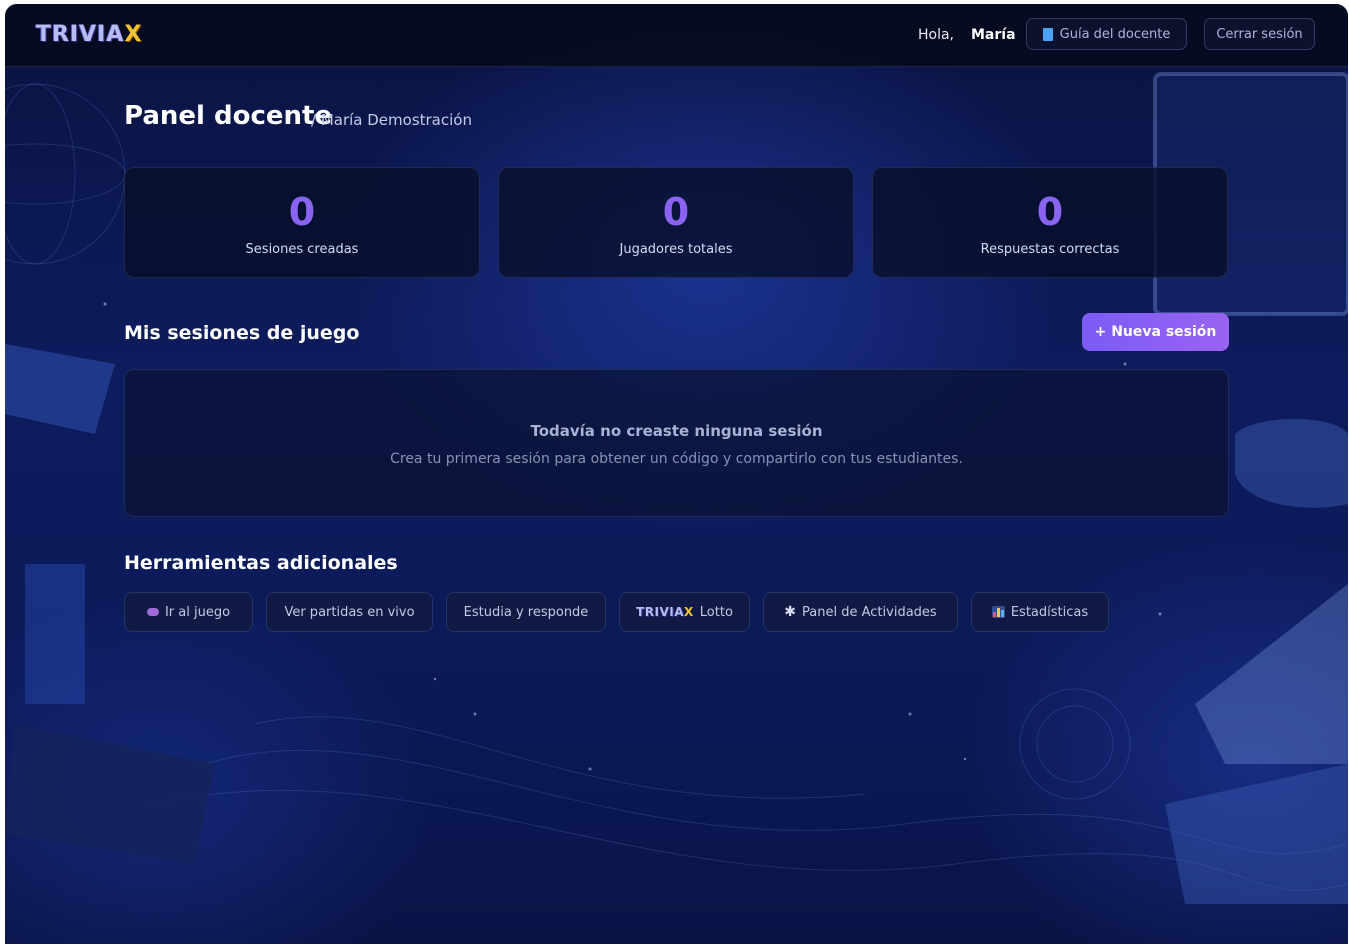 The height and width of the screenshot is (944, 1349). What do you see at coordinates (676, 249) in the screenshot?
I see `stat-label: Jugadores totales` at bounding box center [676, 249].